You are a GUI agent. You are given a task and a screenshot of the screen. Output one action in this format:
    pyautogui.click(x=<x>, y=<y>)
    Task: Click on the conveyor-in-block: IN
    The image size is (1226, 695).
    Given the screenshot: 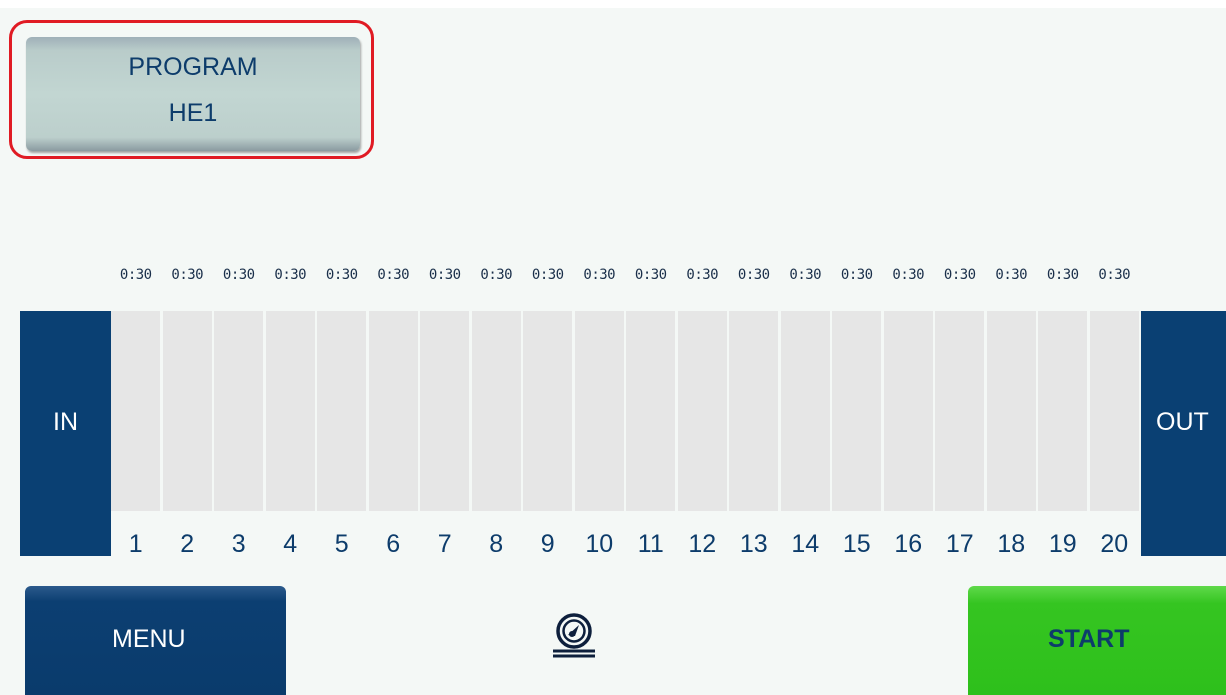 What is the action you would take?
    pyautogui.click(x=65, y=433)
    